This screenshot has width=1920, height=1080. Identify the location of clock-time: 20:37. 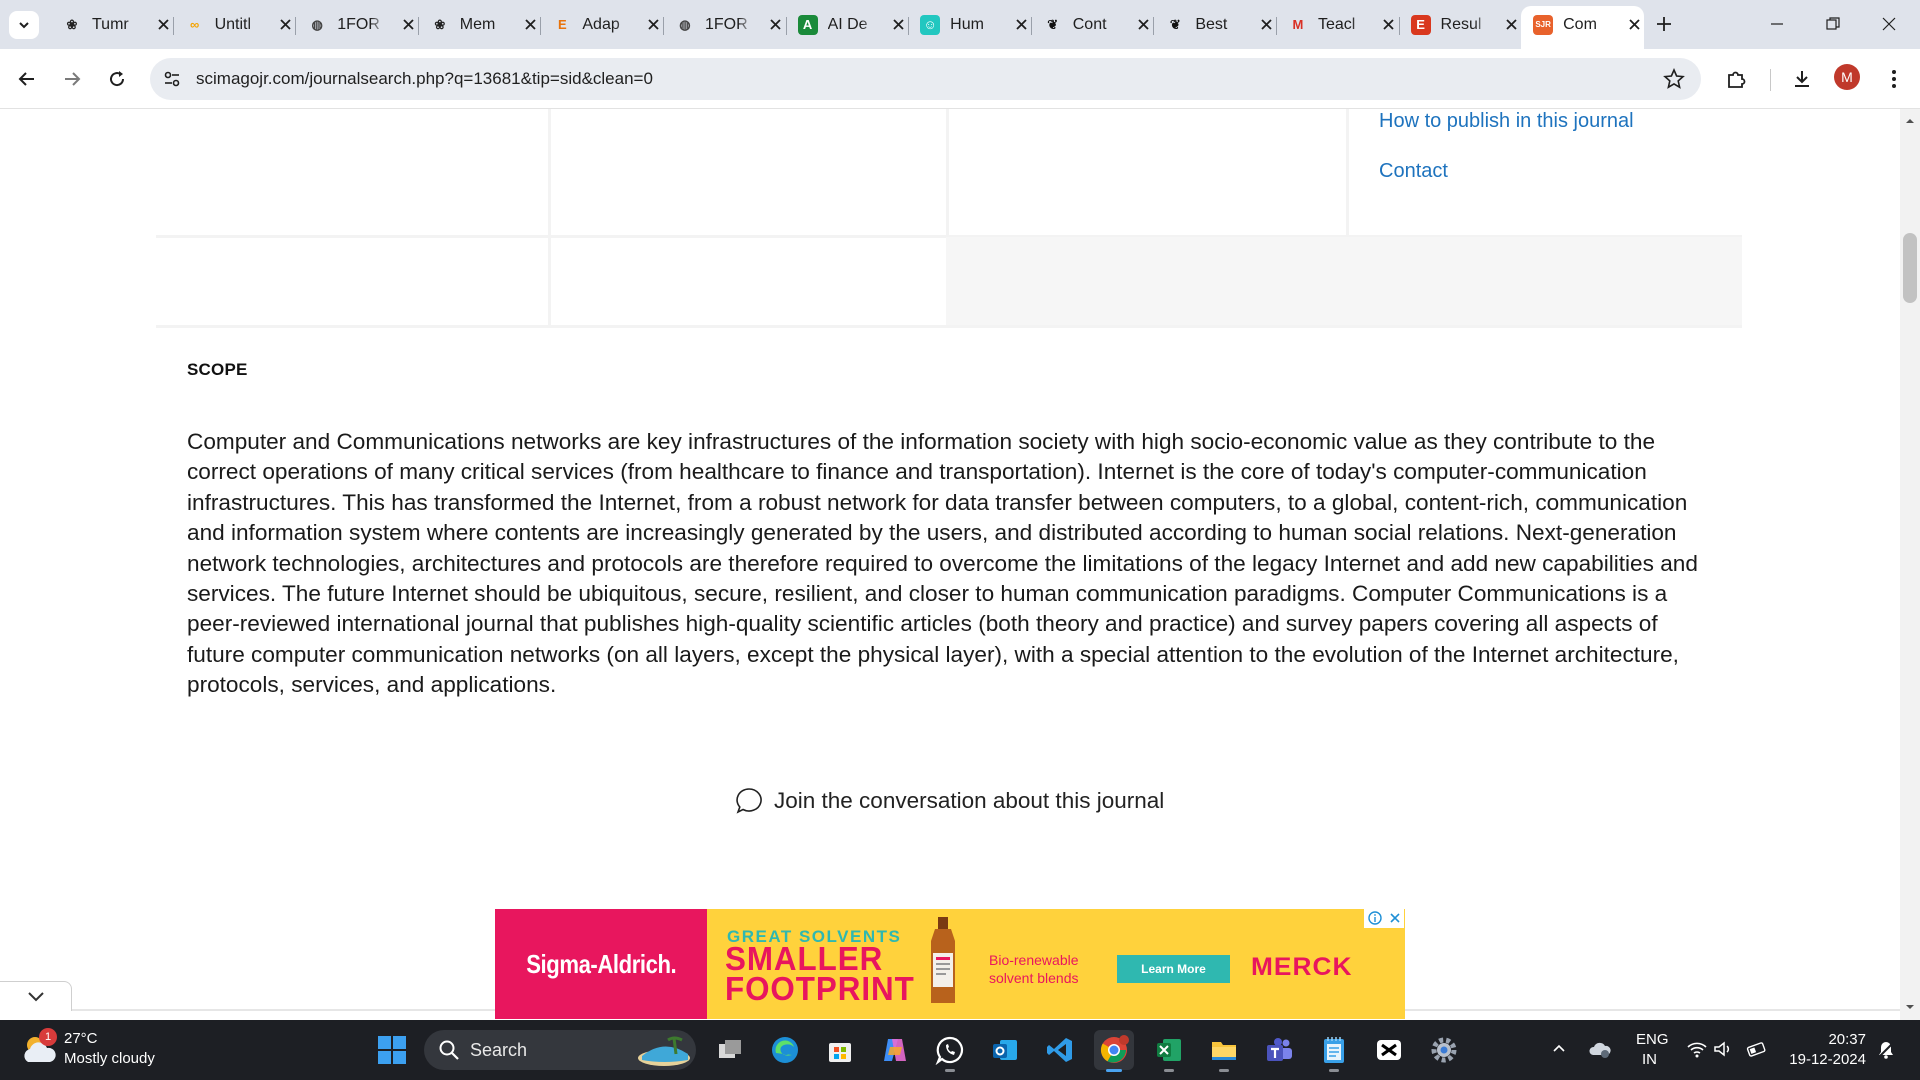
(1847, 1039).